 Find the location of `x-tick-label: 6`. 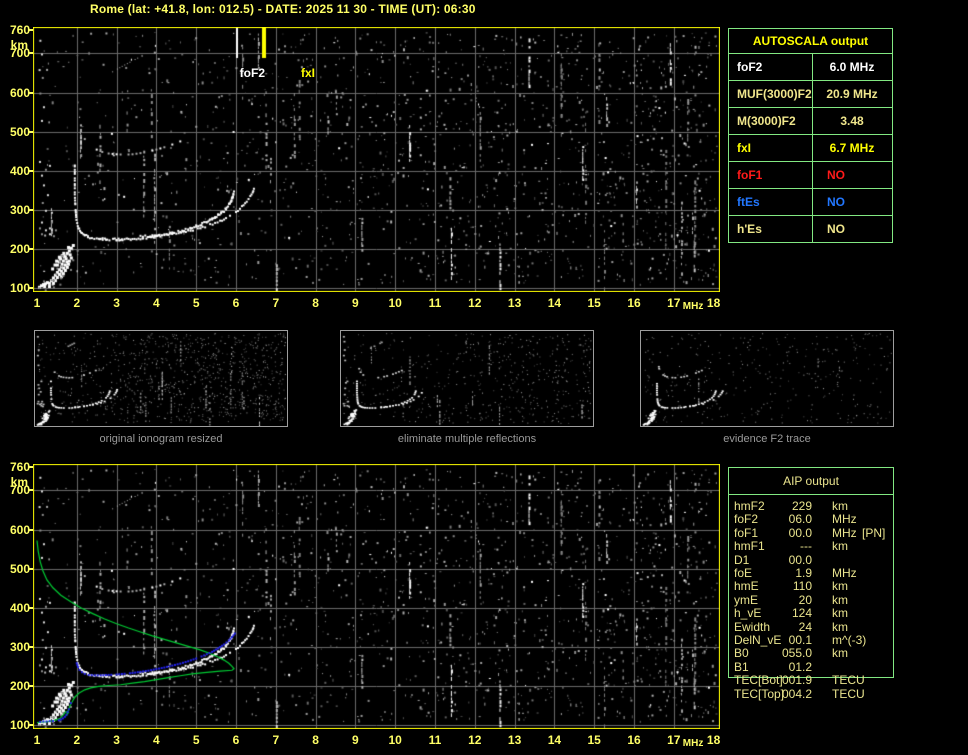

x-tick-label: 6 is located at coordinates (236, 740).